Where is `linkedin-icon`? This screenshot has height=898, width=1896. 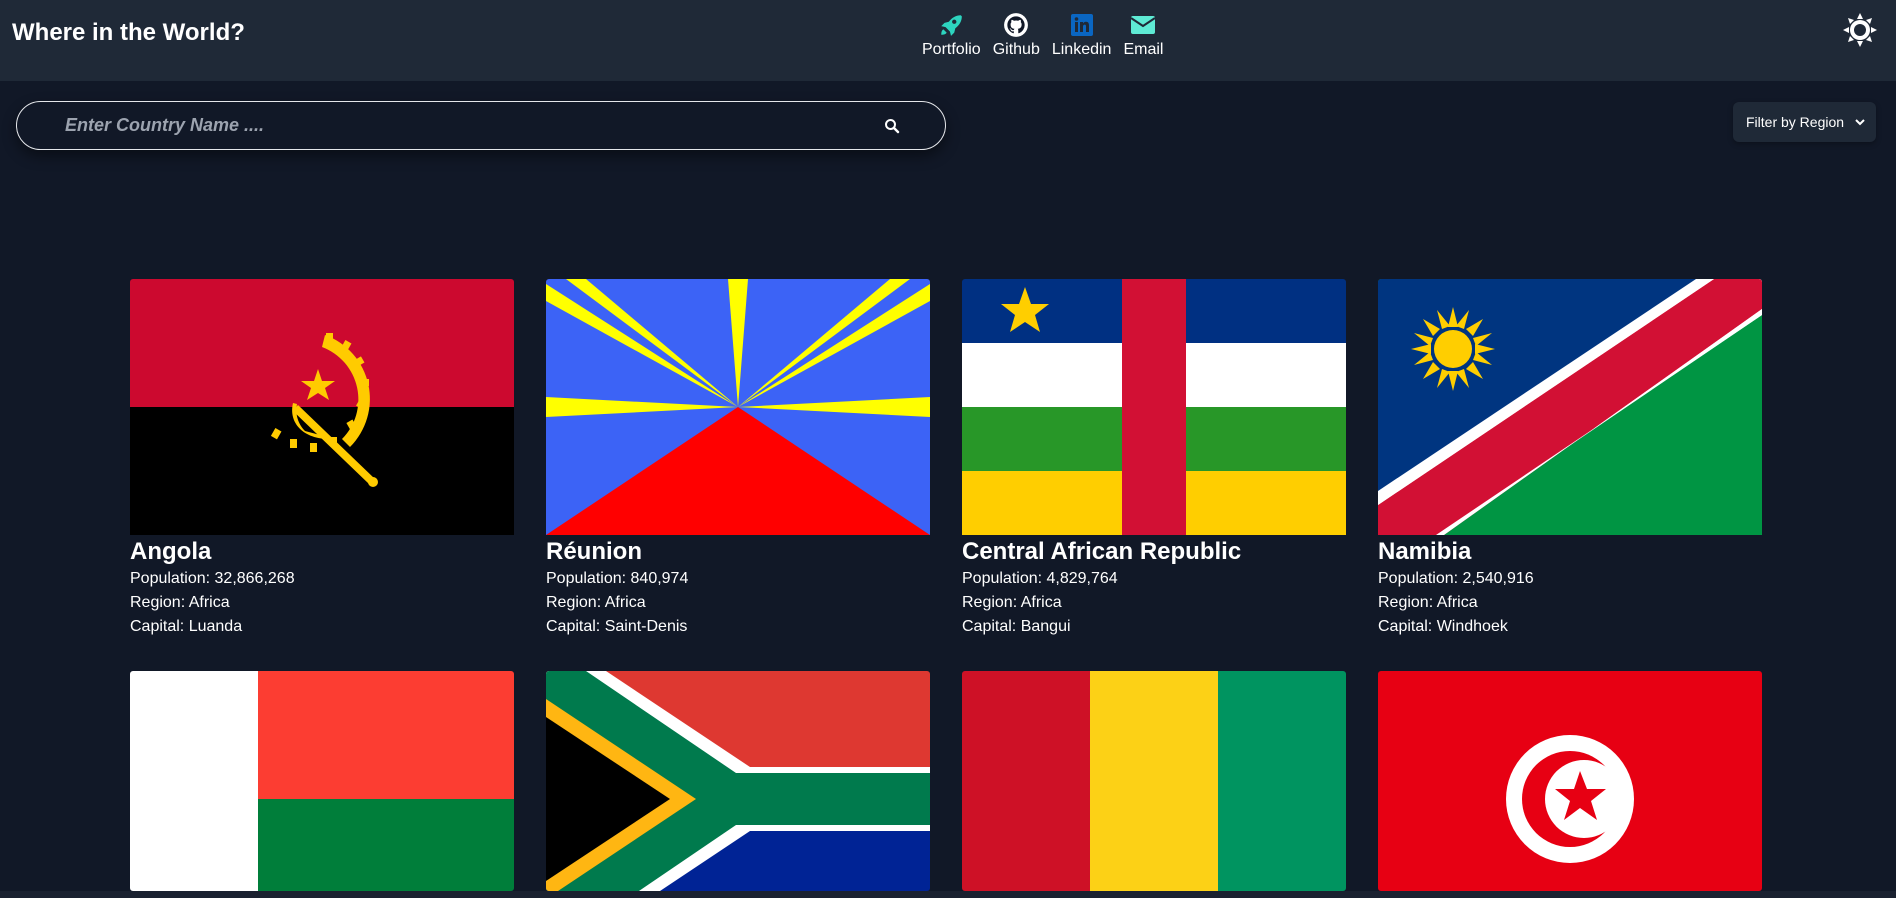 linkedin-icon is located at coordinates (1082, 25).